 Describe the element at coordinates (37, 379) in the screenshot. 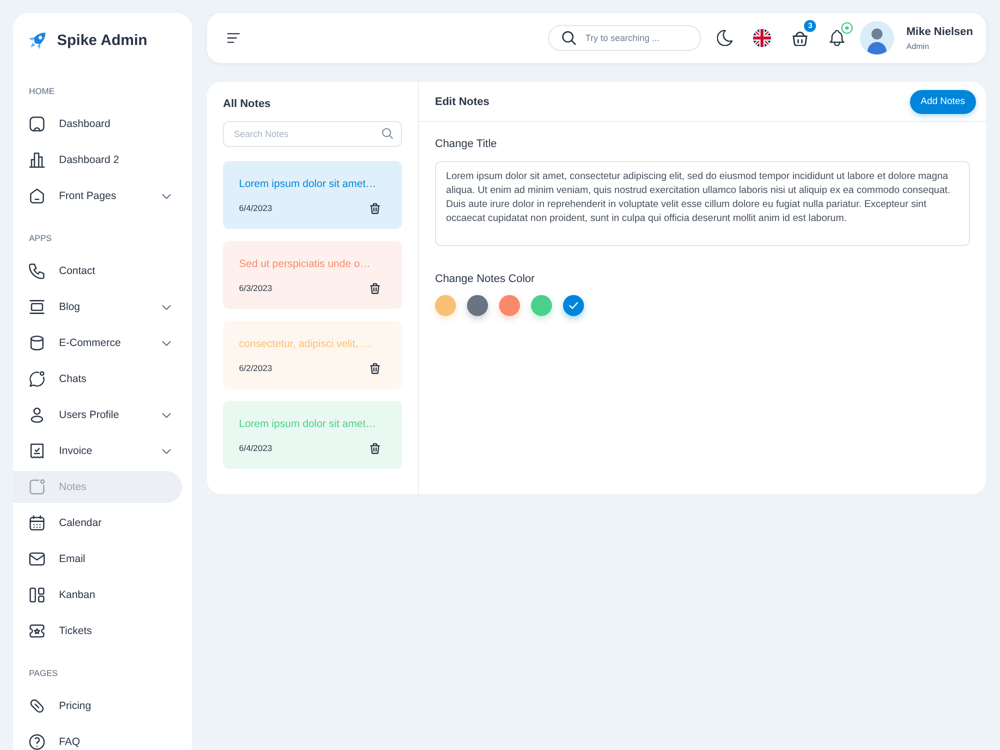

I see `chat-bubble-icon` at that location.